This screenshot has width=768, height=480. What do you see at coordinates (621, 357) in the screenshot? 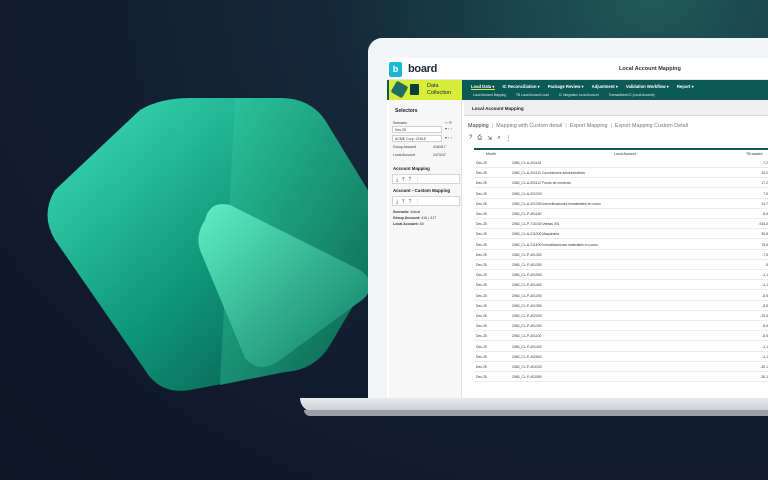
I see `table-row: Dec.25 2060_CL-P-402500 -1,1` at bounding box center [621, 357].